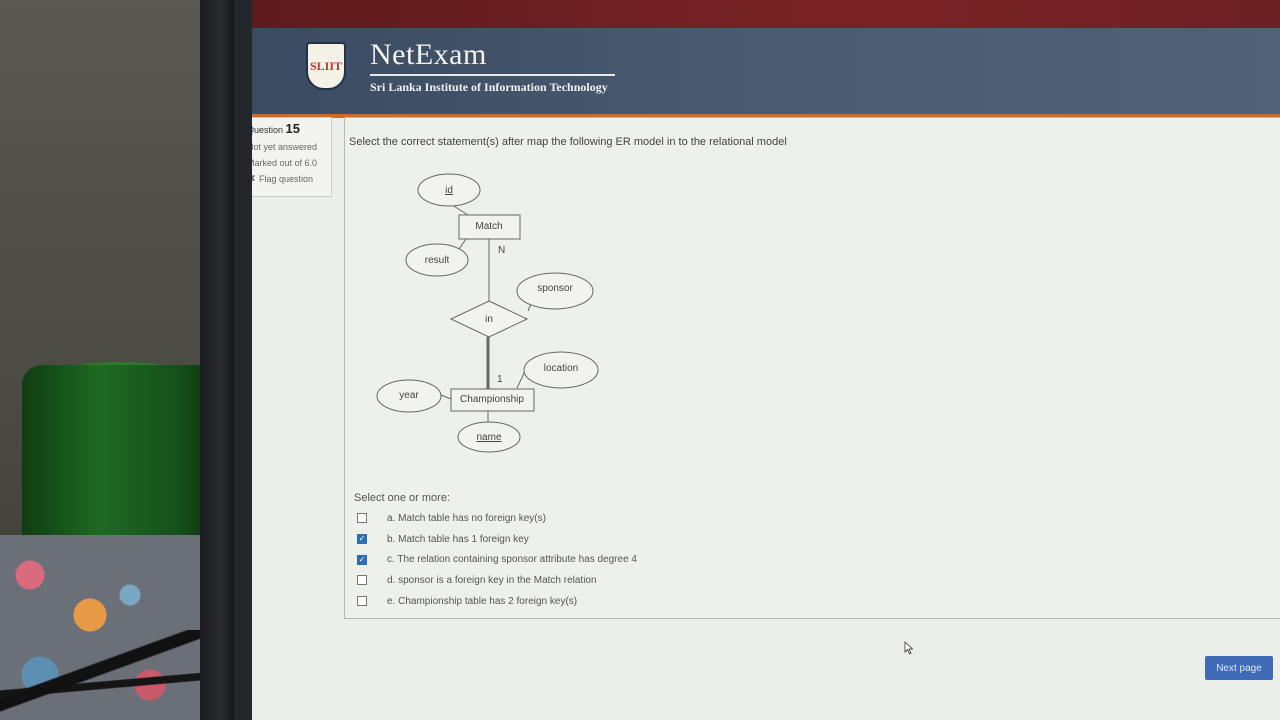  What do you see at coordinates (243, 360) in the screenshot?
I see `monitor-bezel-edge` at bounding box center [243, 360].